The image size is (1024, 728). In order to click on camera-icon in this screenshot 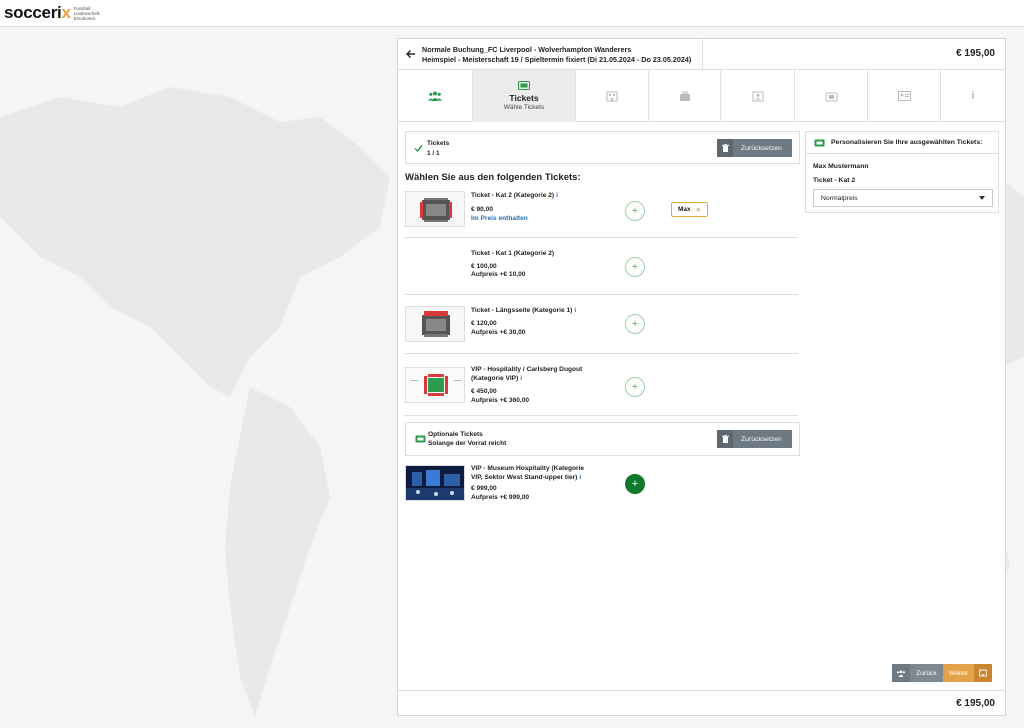, I will do `click(831, 96)`.